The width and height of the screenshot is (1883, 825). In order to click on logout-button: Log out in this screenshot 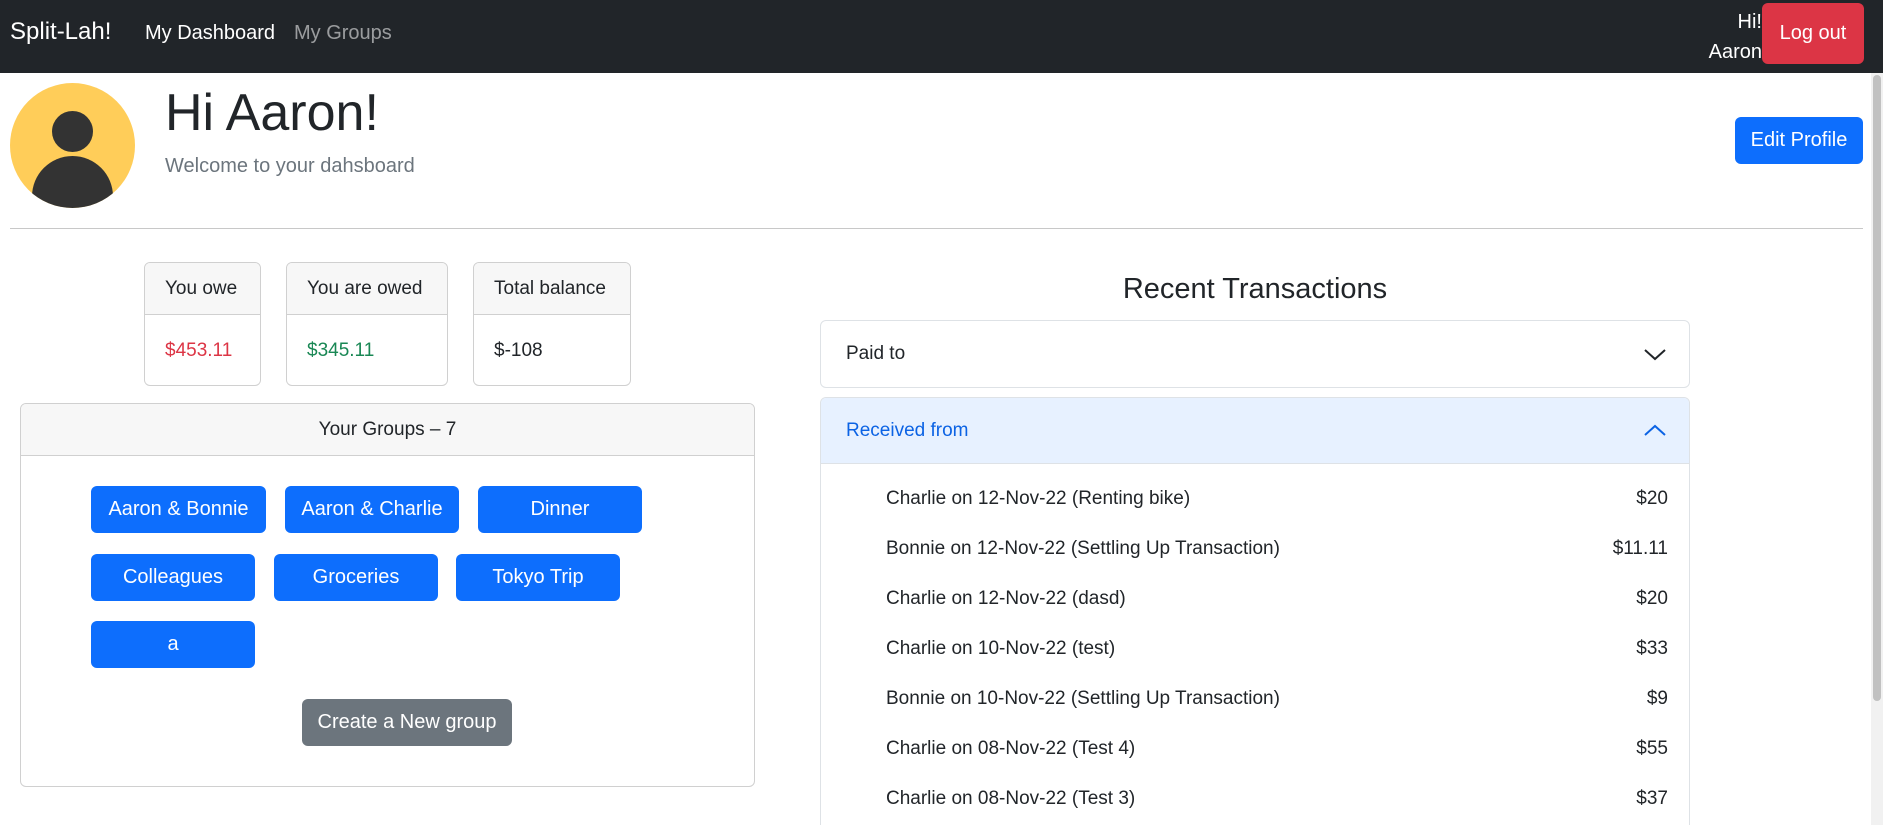, I will do `click(1813, 33)`.